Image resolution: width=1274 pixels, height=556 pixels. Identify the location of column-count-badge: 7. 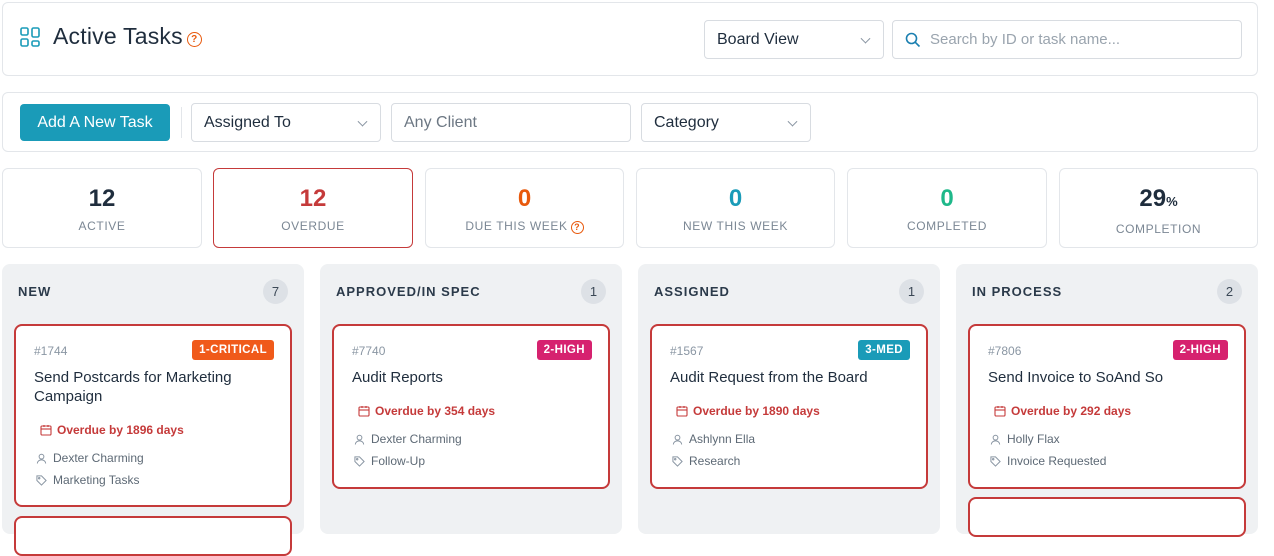
(275, 291).